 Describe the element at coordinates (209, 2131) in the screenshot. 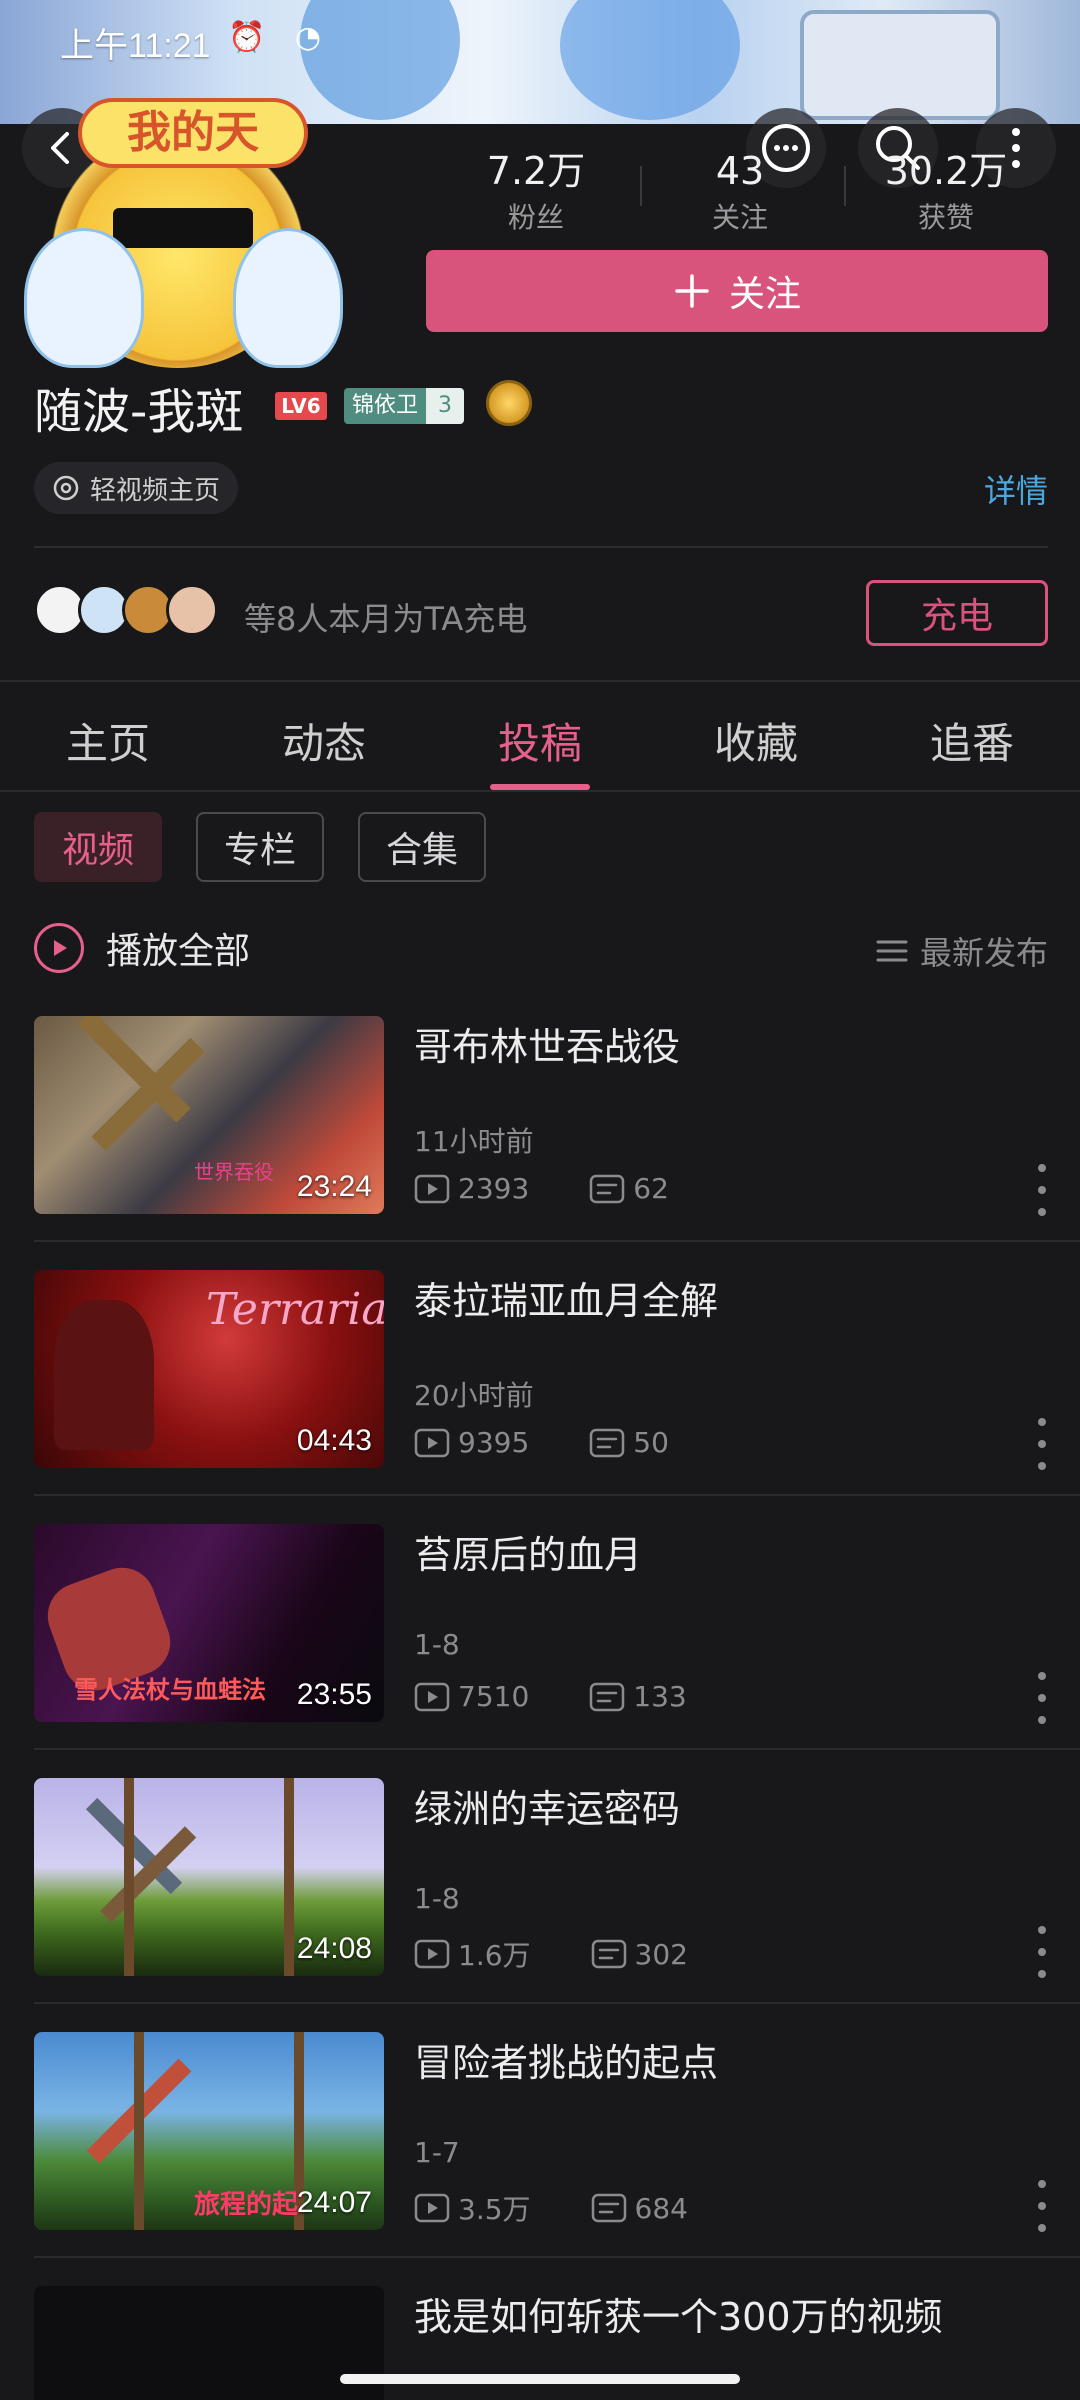

I see `video-thumbnail: 旅程的起 24:07` at that location.